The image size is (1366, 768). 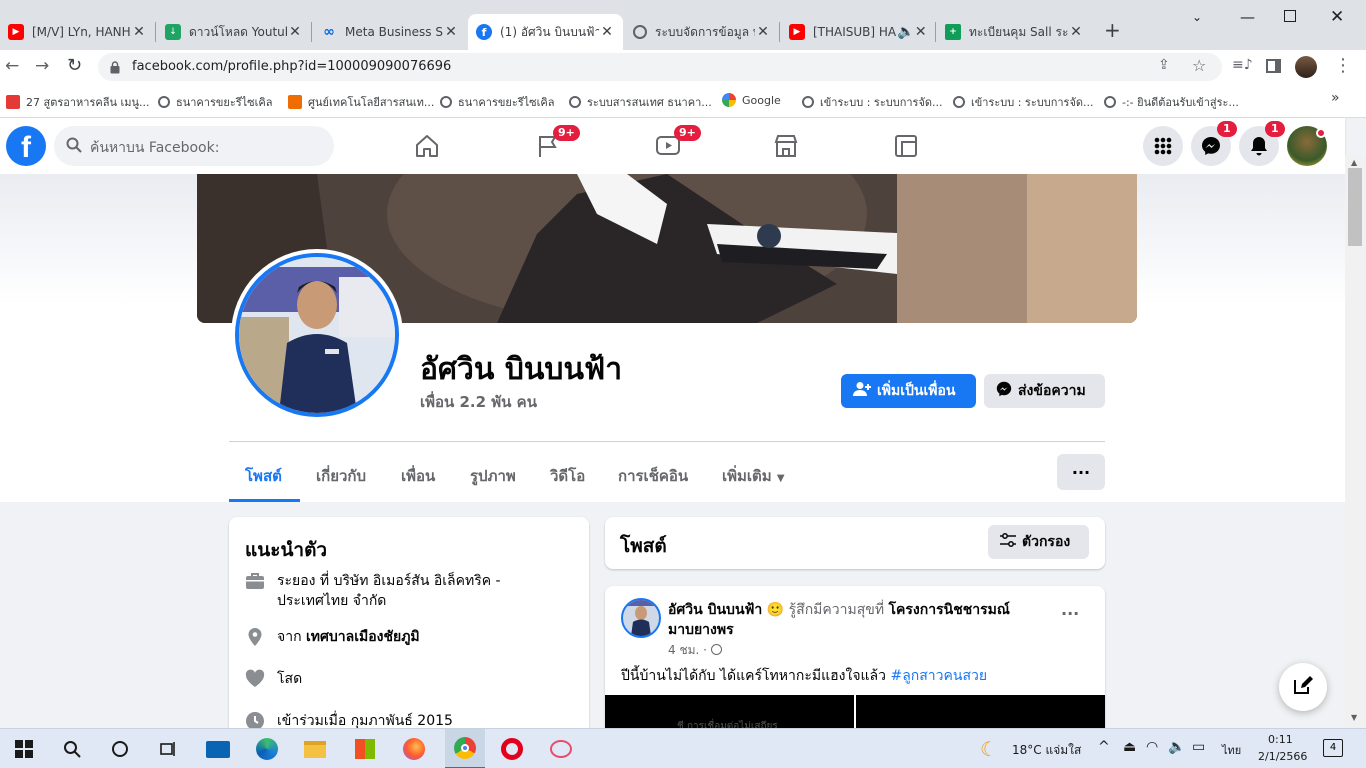 I want to click on home-icon, so click(x=427, y=146).